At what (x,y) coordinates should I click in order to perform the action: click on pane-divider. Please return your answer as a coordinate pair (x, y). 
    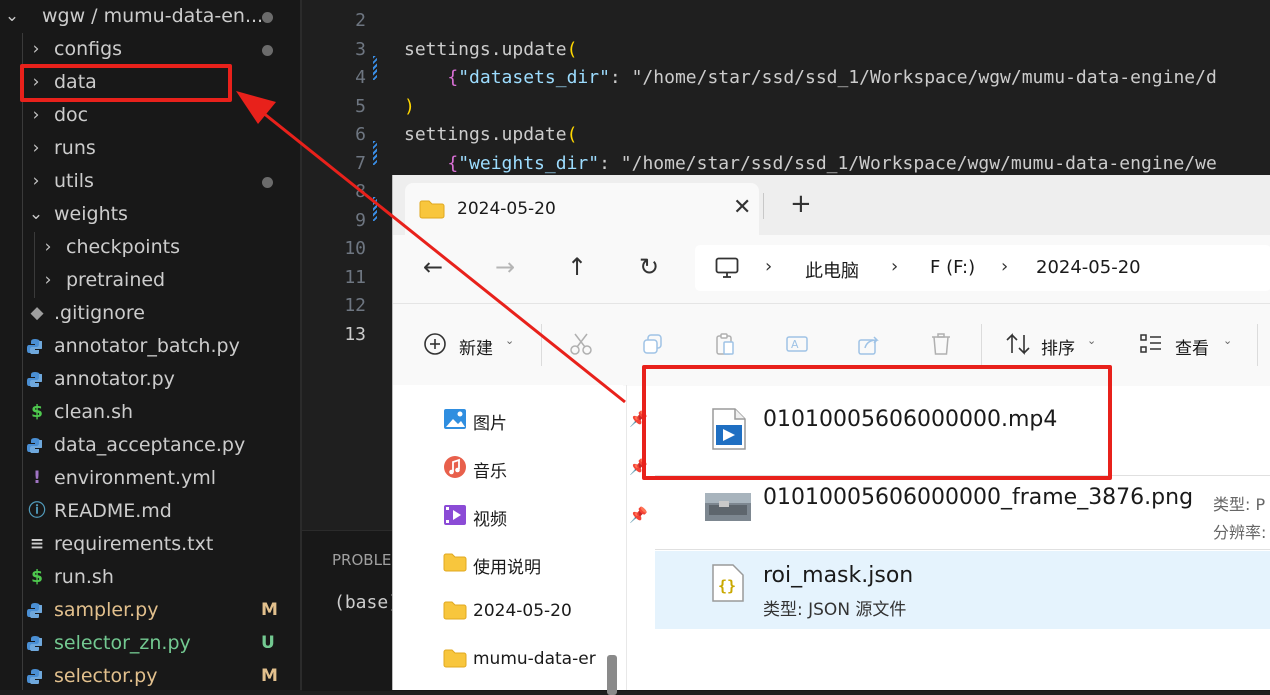
    Looking at the image, I should click on (626, 537).